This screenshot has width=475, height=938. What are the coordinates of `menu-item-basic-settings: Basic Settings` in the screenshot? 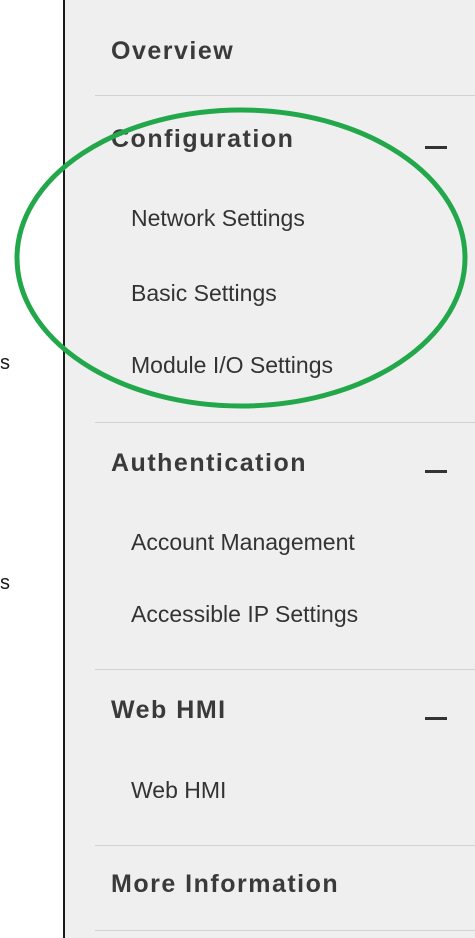 It's located at (204, 293).